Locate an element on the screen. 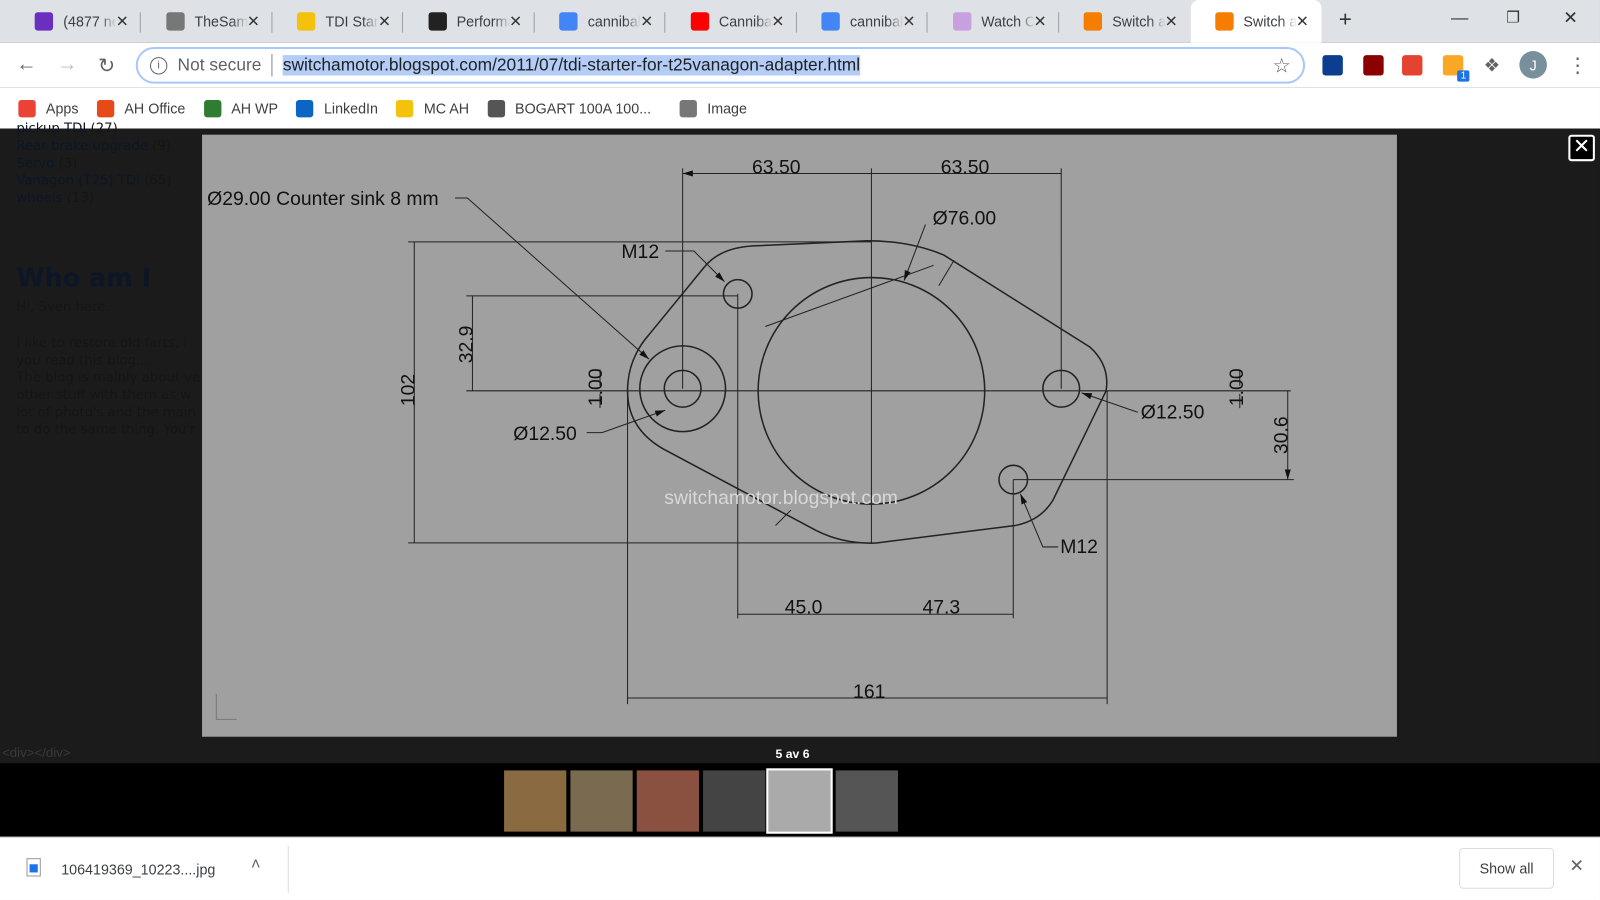  hole-right-label: Ø12.50 is located at coordinates (1173, 412).